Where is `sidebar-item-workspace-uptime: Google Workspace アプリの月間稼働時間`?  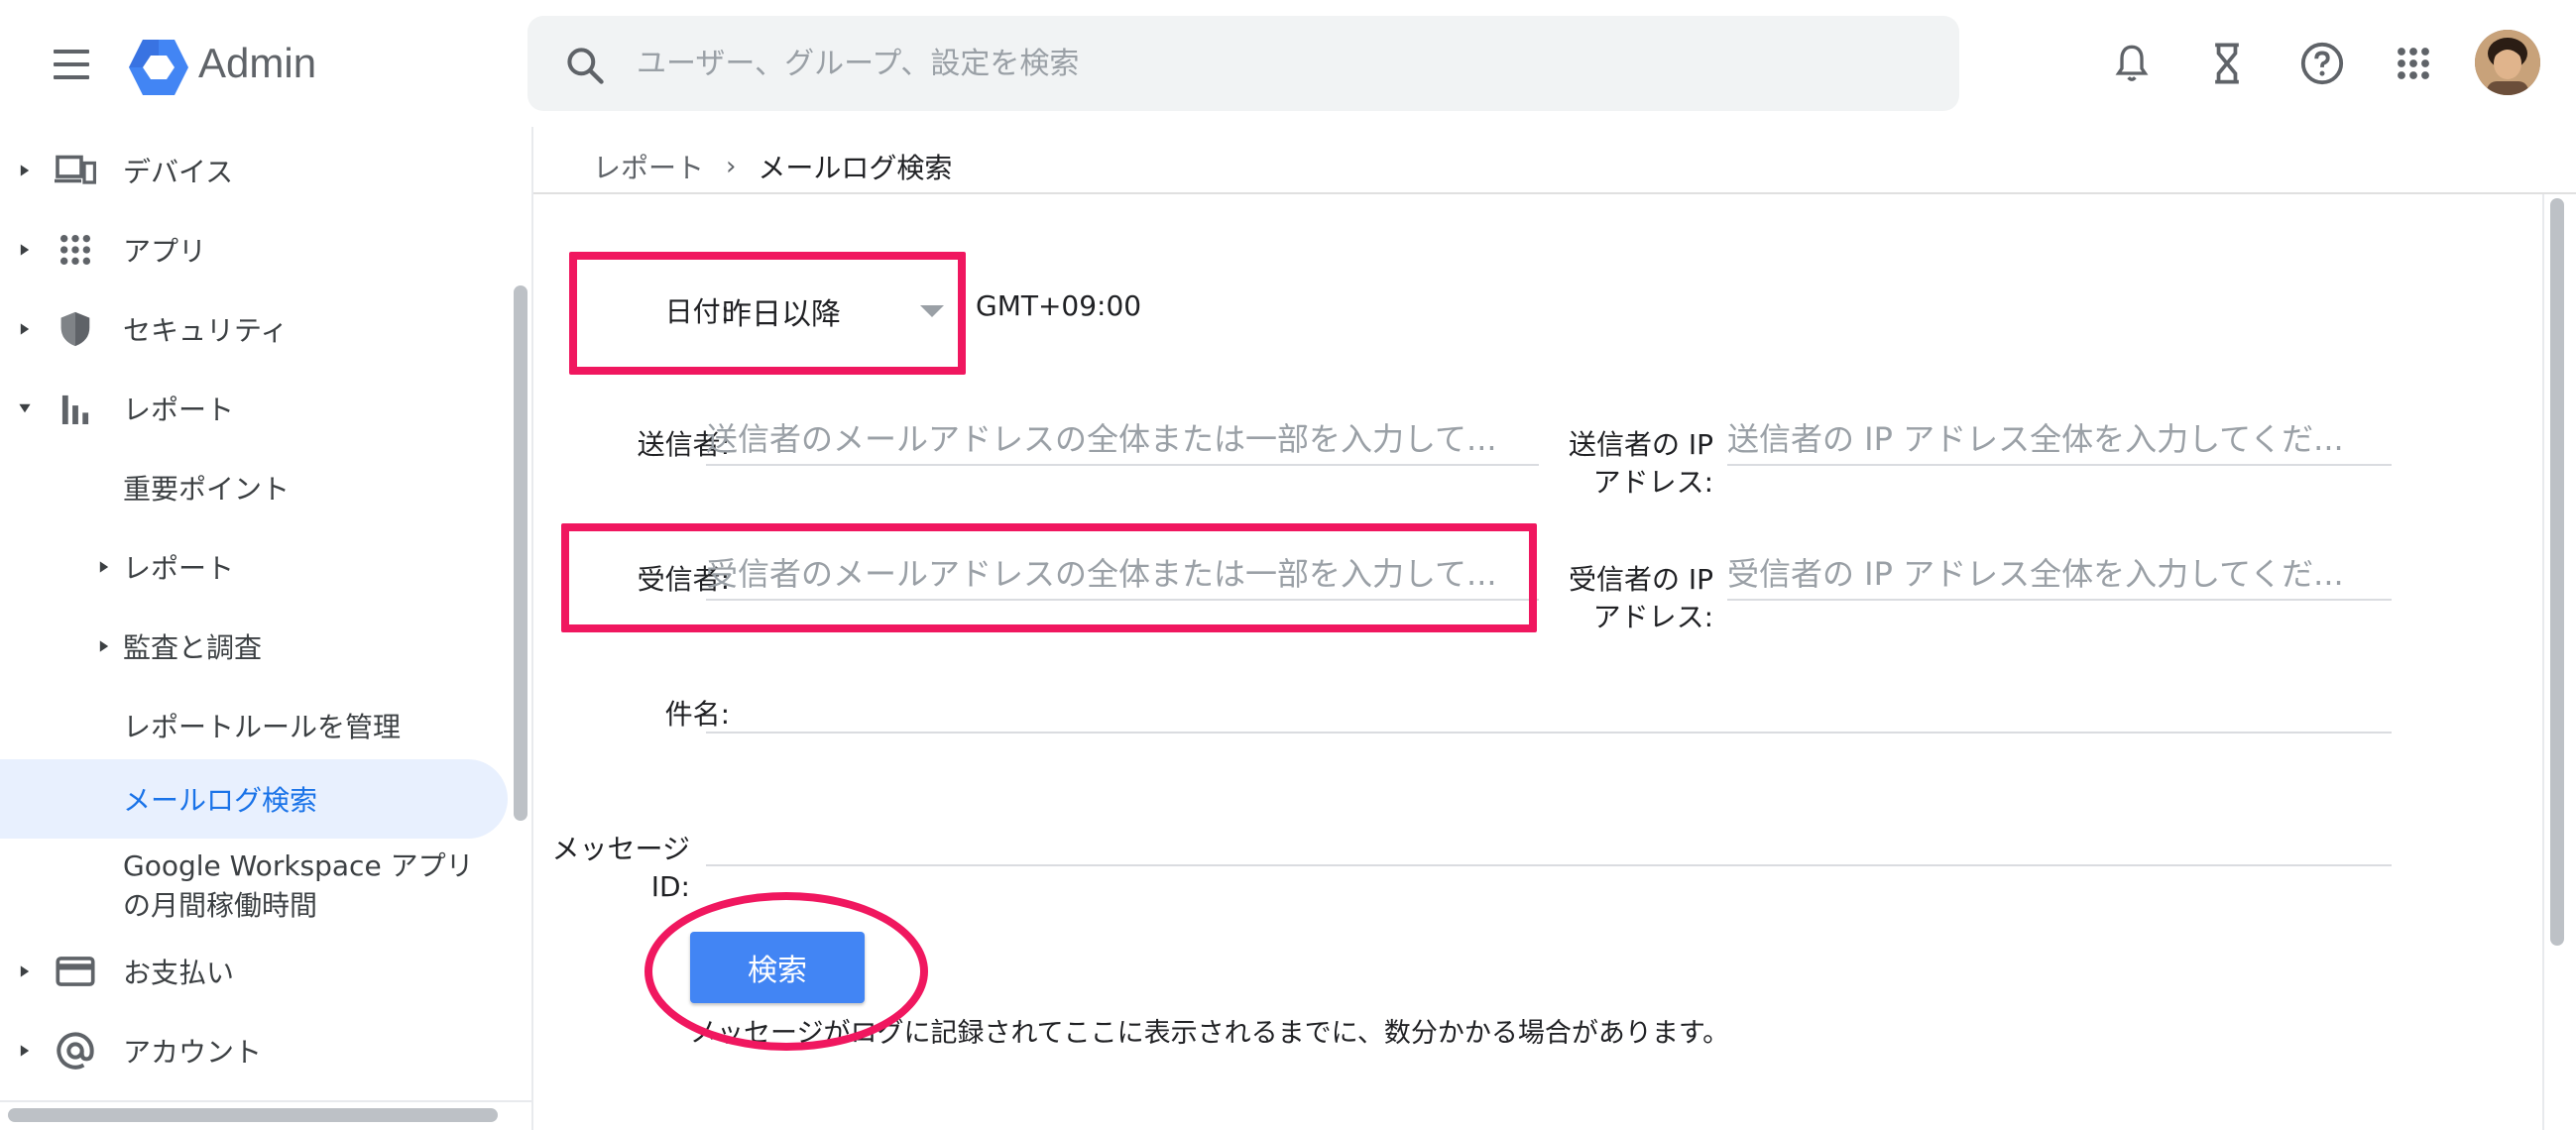 sidebar-item-workspace-uptime: Google Workspace アプリの月間稼働時間 is located at coordinates (254, 886).